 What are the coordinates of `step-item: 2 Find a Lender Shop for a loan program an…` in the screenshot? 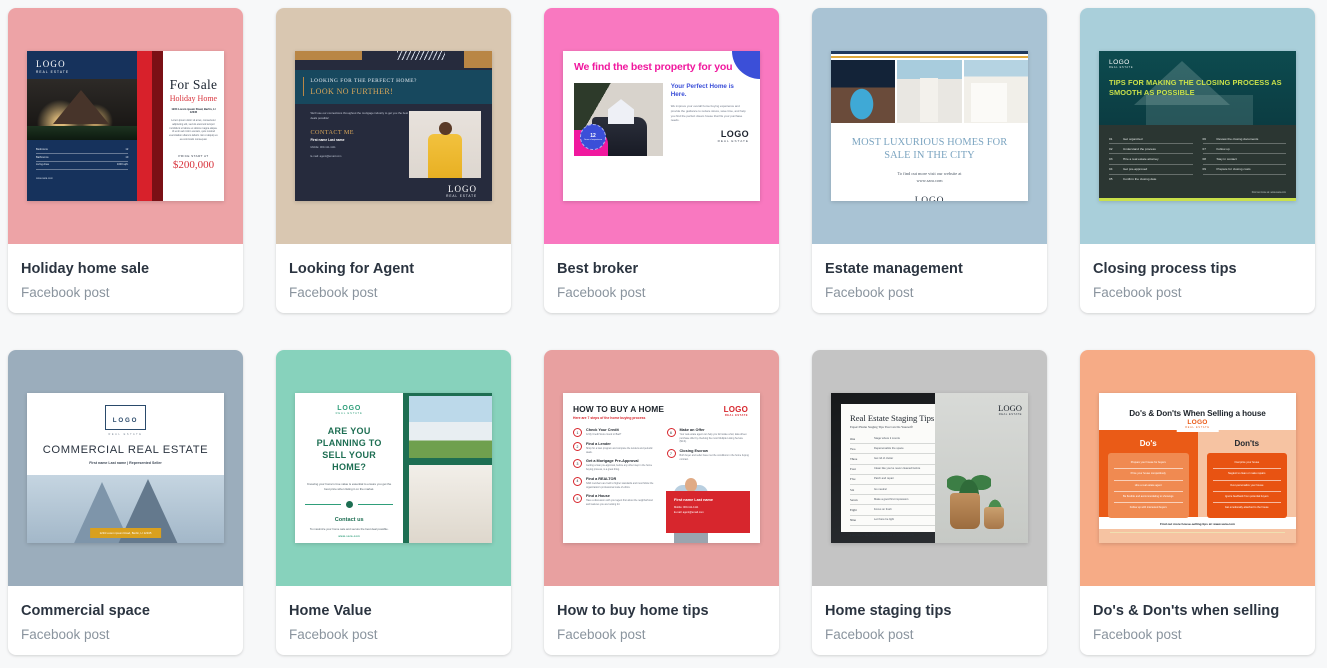 It's located at (615, 448).